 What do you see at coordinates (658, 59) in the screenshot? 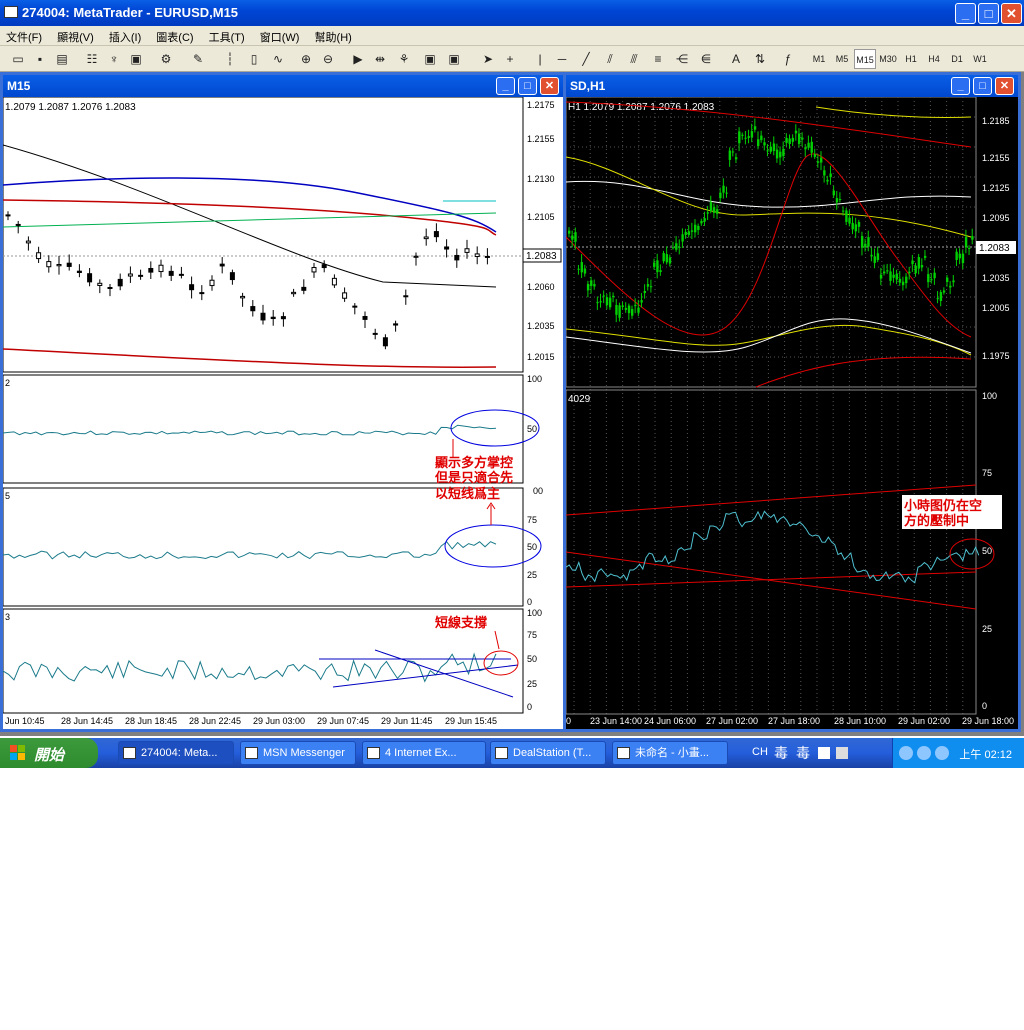
I see `fibonacci-icon: ≡` at bounding box center [658, 59].